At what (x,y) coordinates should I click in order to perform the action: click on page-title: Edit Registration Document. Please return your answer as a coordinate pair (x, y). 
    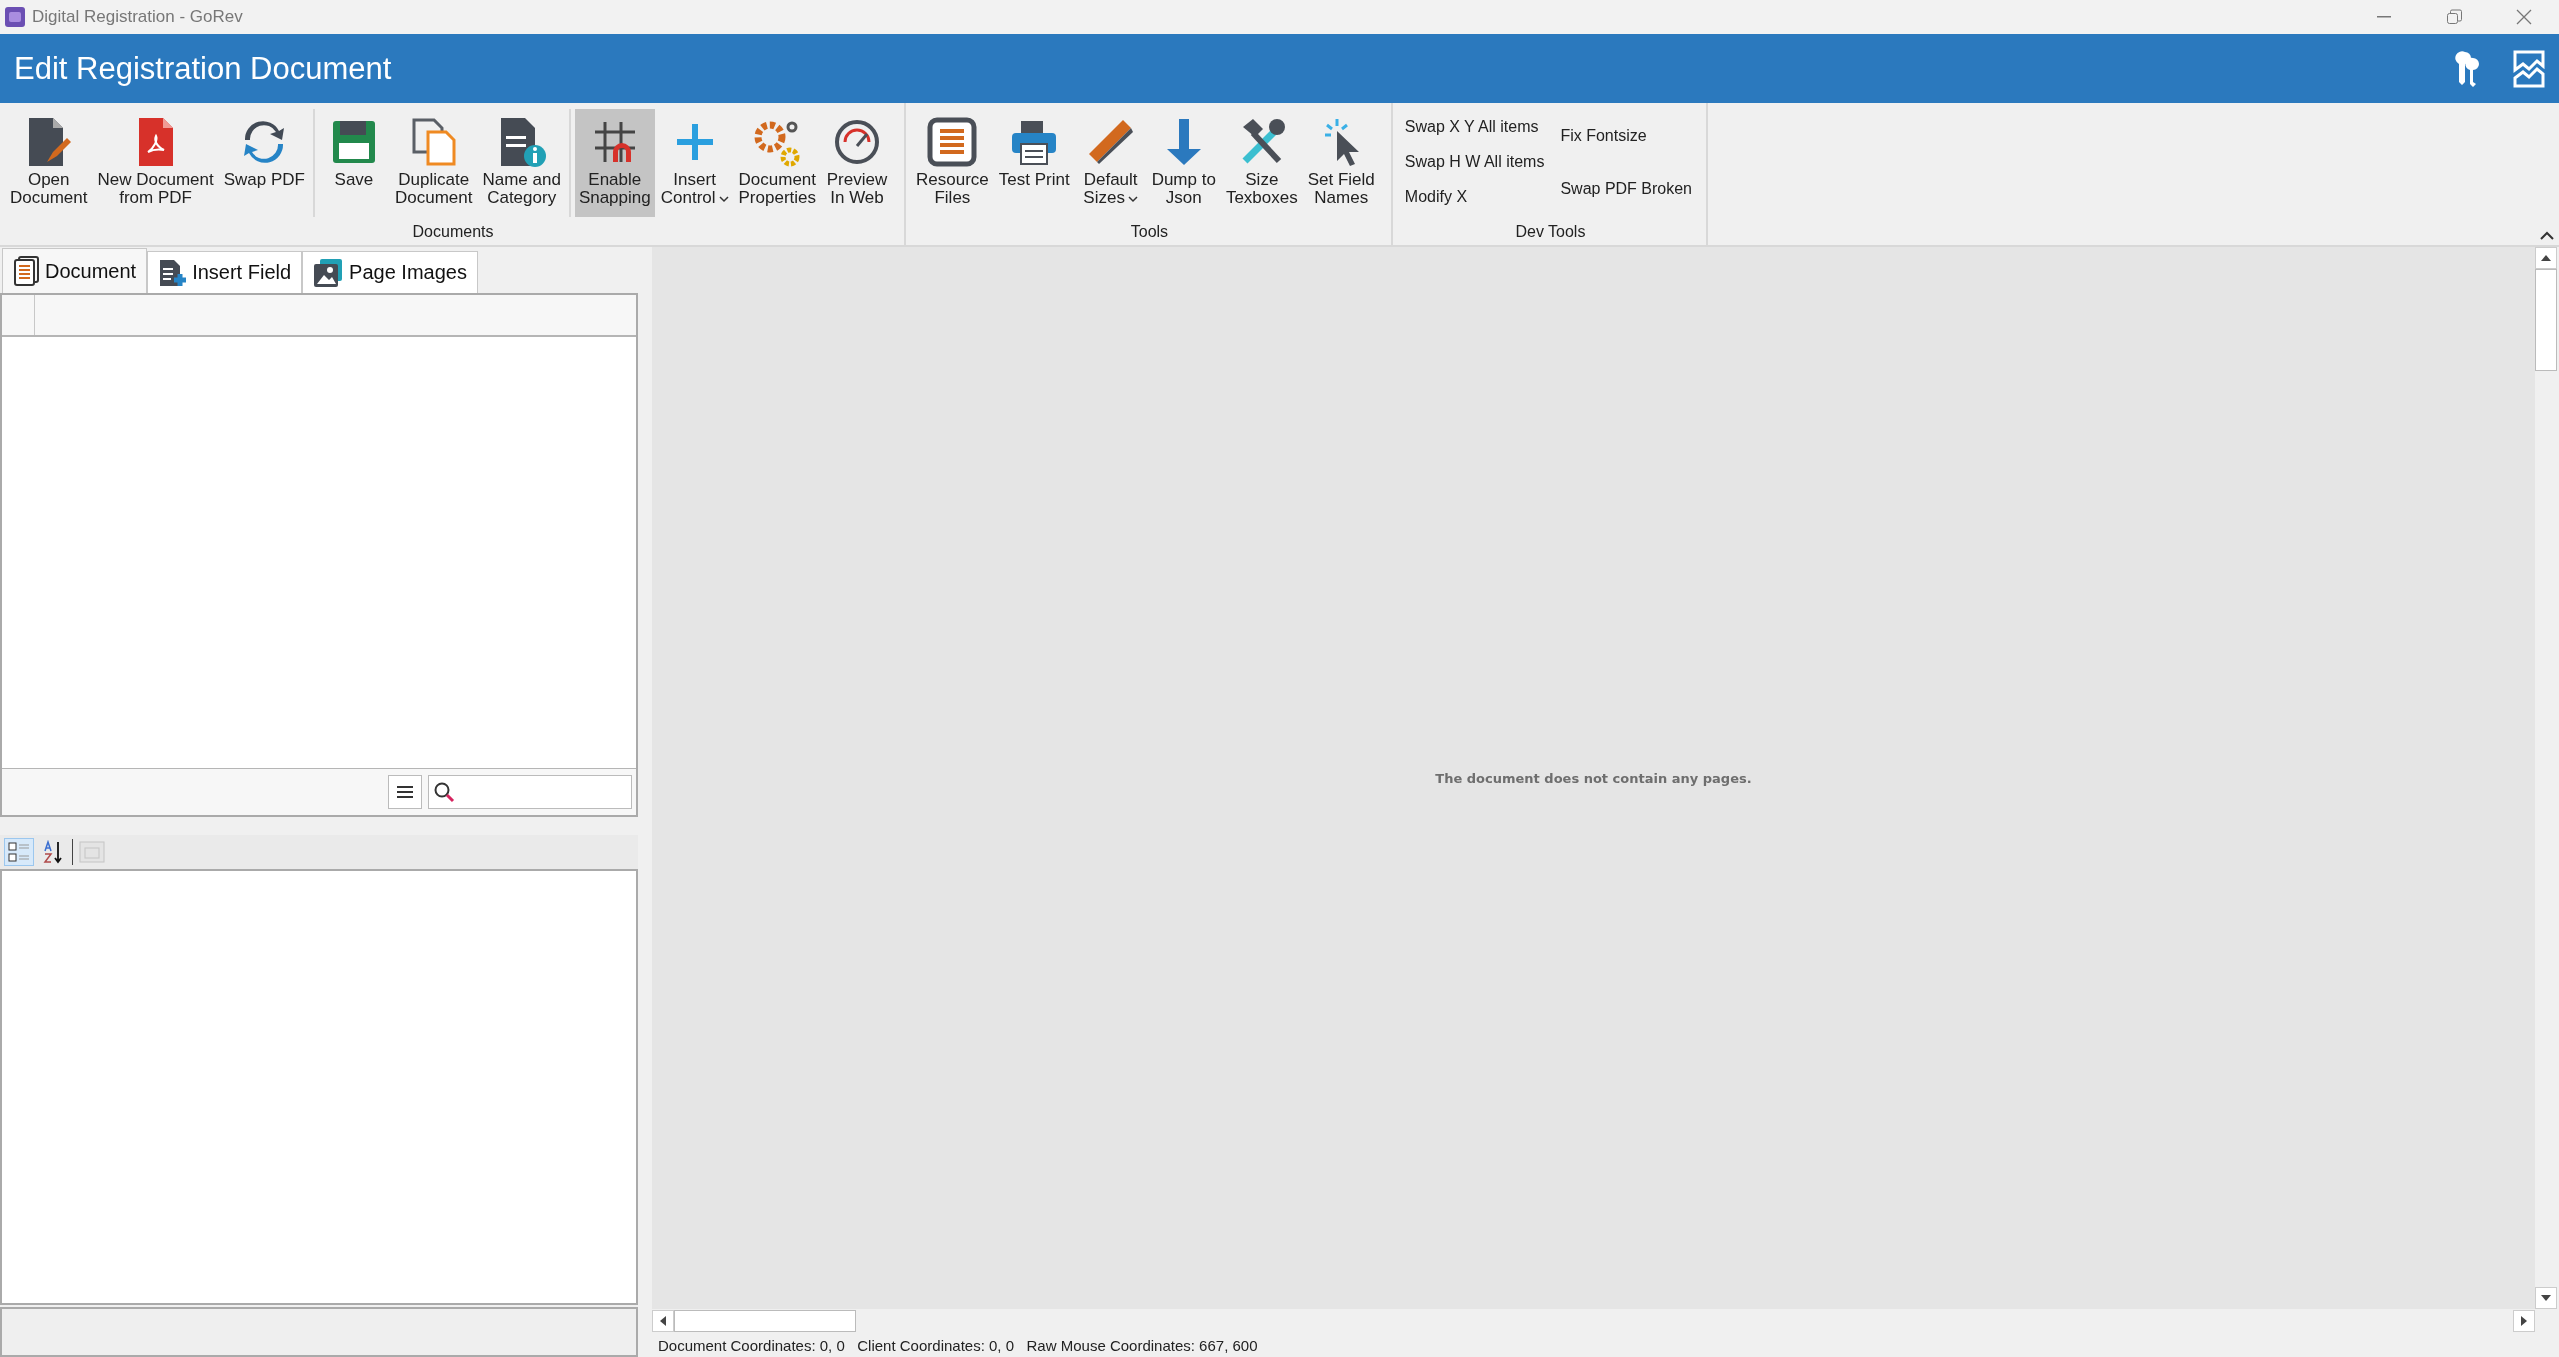
    Looking at the image, I should click on (203, 68).